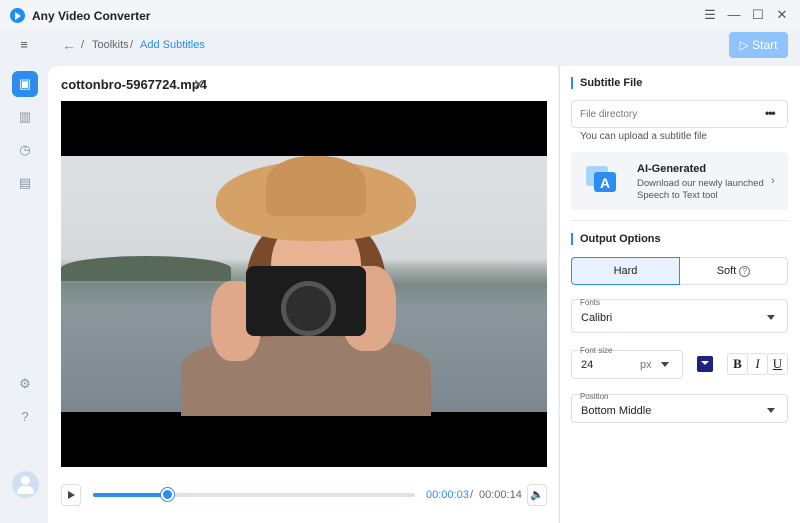 The width and height of the screenshot is (800, 523). I want to click on hard-label: Hard, so click(625, 271).